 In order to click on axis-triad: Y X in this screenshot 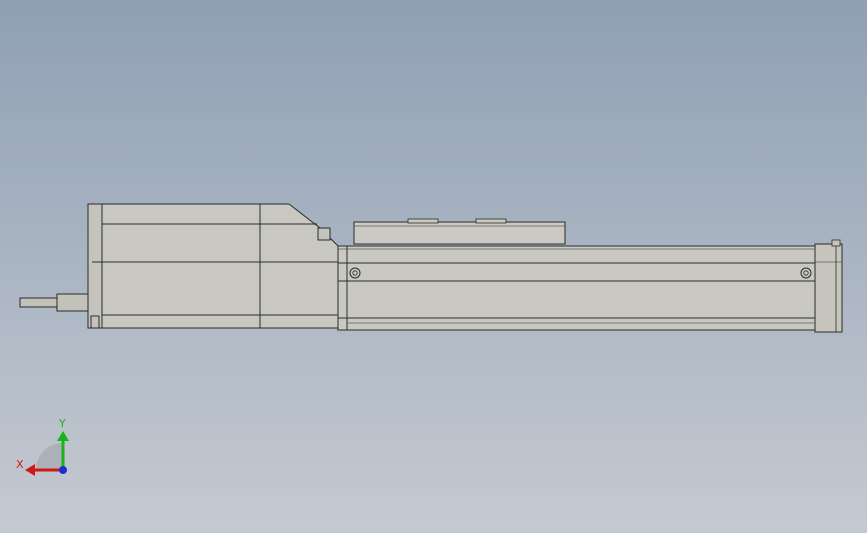, I will do `click(42, 446)`.